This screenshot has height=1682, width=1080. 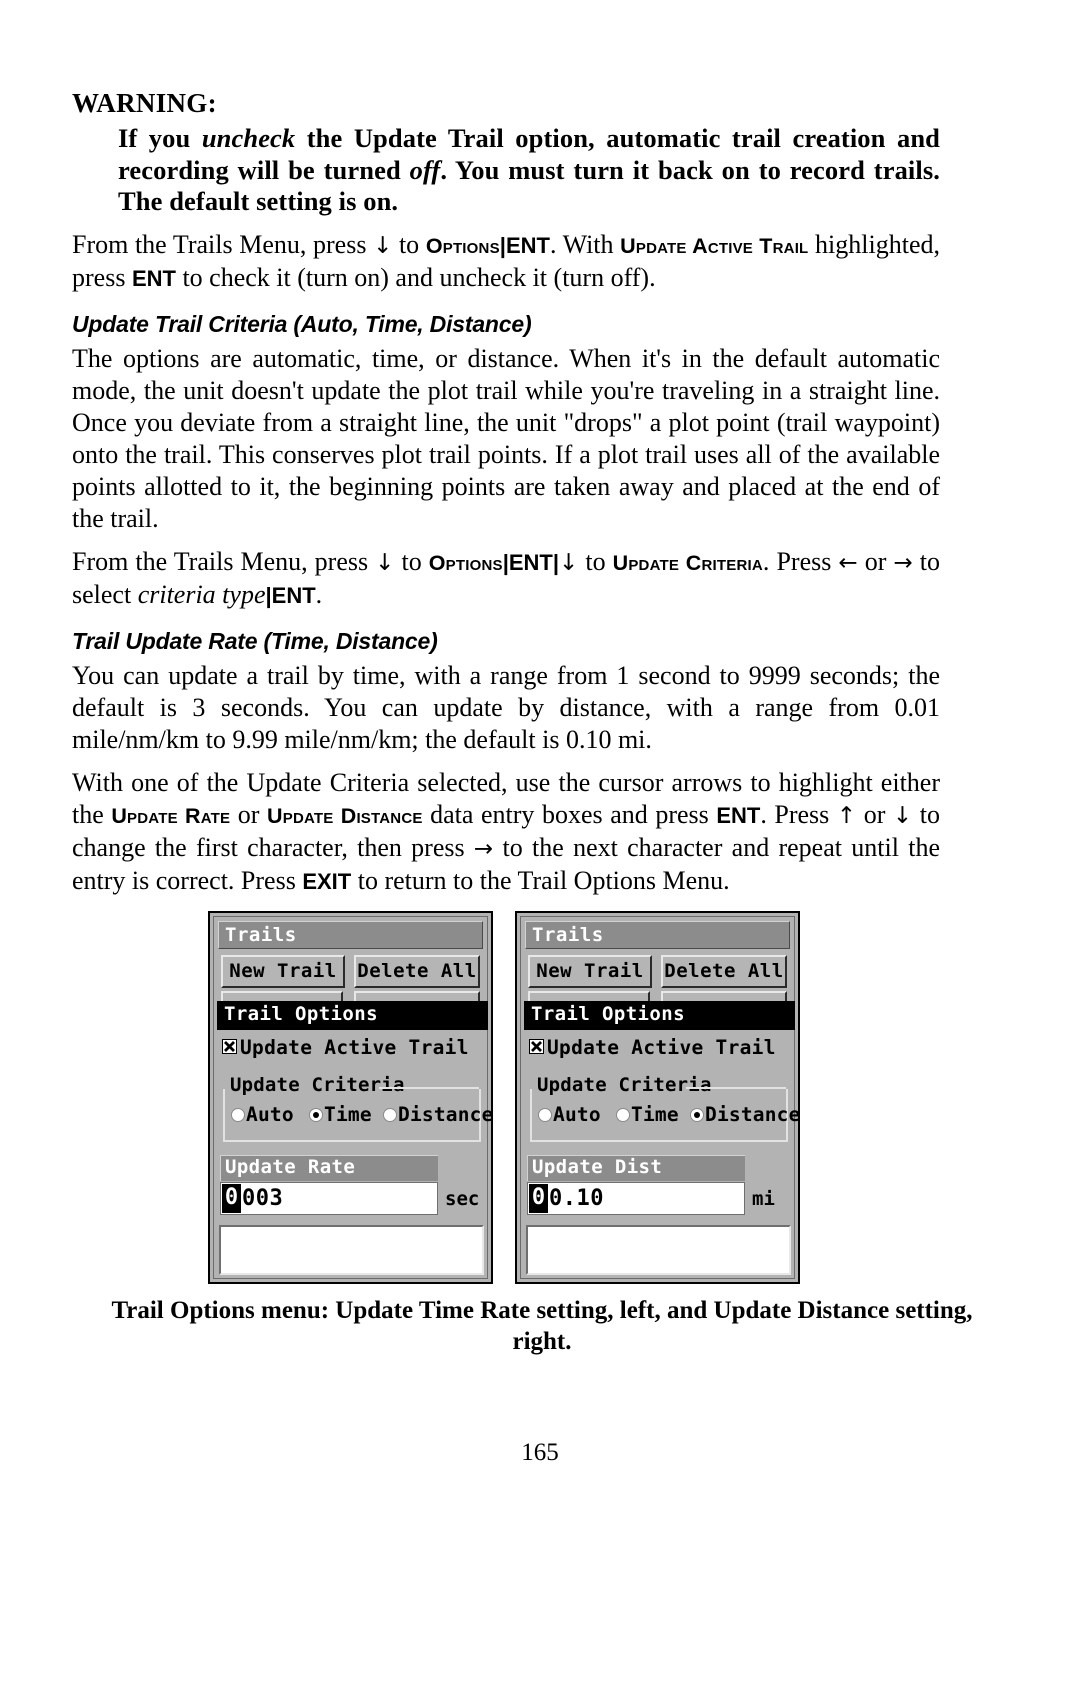 I want to click on warning-heading: WARNING:, so click(x=144, y=103).